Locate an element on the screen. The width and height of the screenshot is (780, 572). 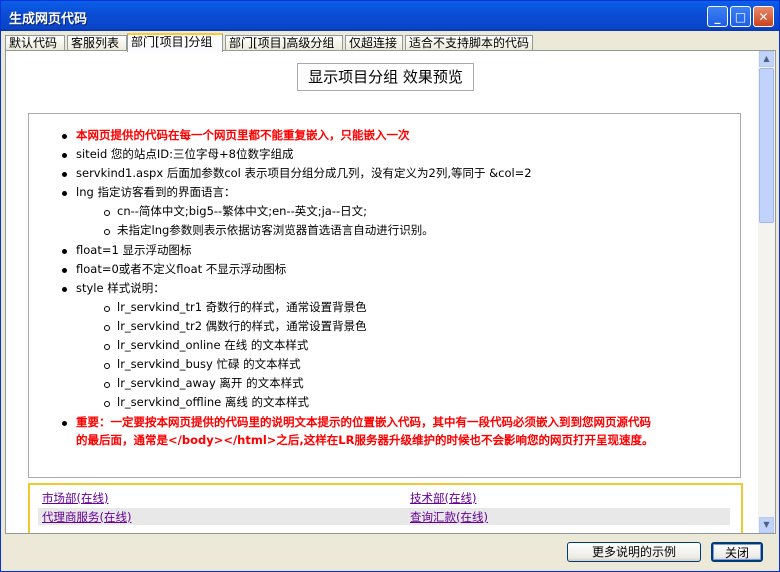
maximize-icon: □ is located at coordinates (740, 16).